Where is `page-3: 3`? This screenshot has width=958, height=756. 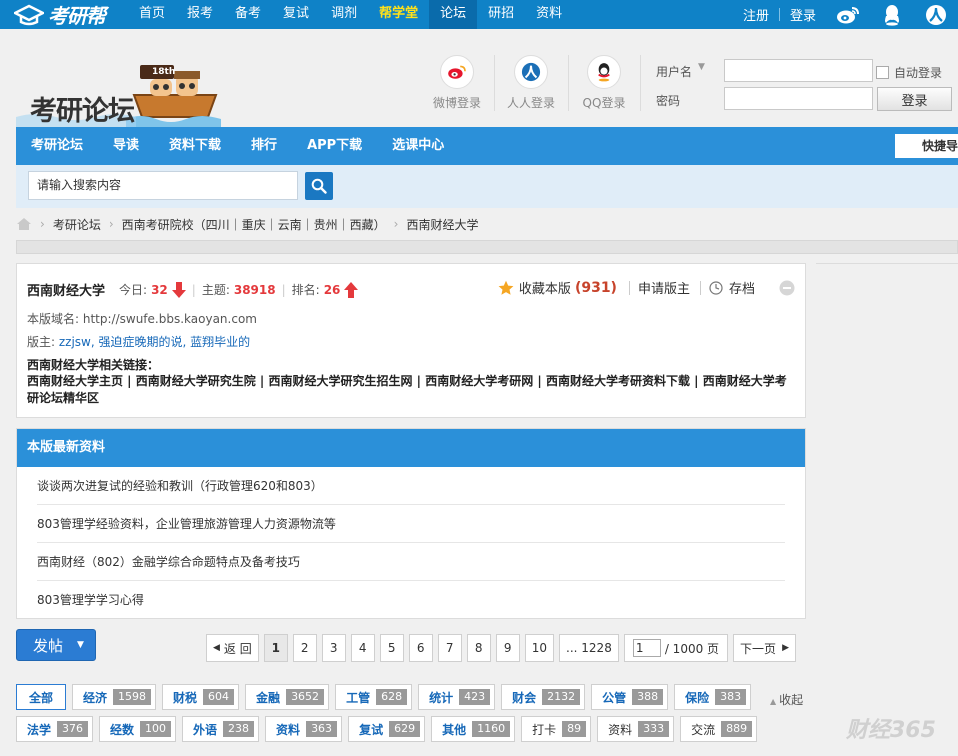
page-3: 3 is located at coordinates (333, 648).